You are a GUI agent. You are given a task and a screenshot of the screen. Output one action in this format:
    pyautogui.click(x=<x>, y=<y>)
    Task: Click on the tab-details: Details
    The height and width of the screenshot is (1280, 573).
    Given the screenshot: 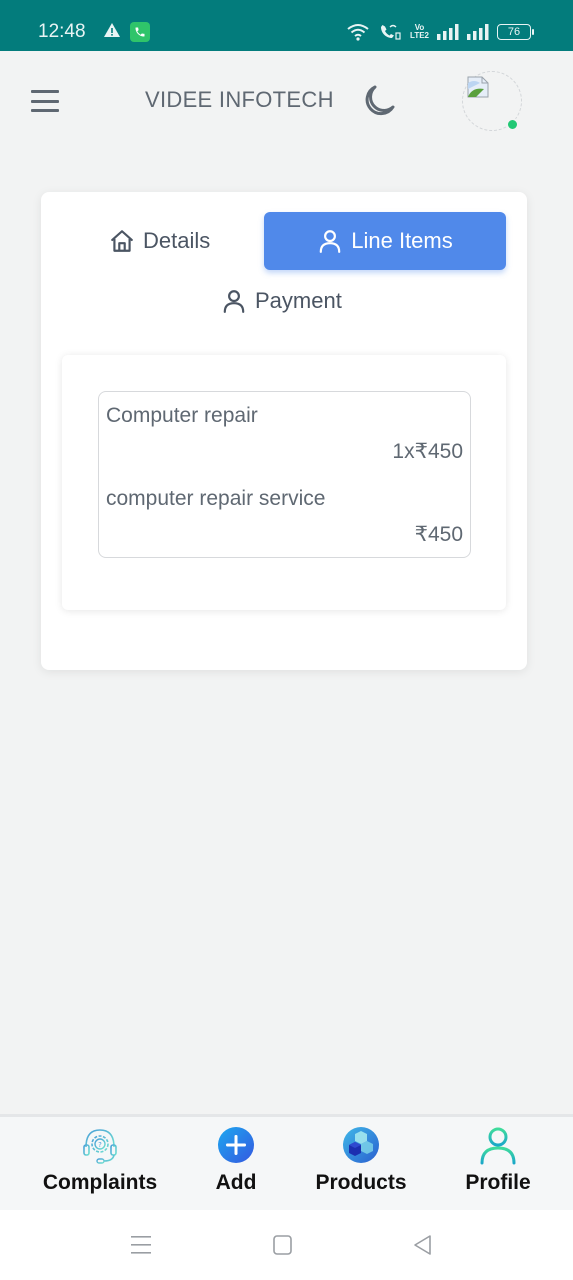 What is the action you would take?
    pyautogui.click(x=159, y=241)
    